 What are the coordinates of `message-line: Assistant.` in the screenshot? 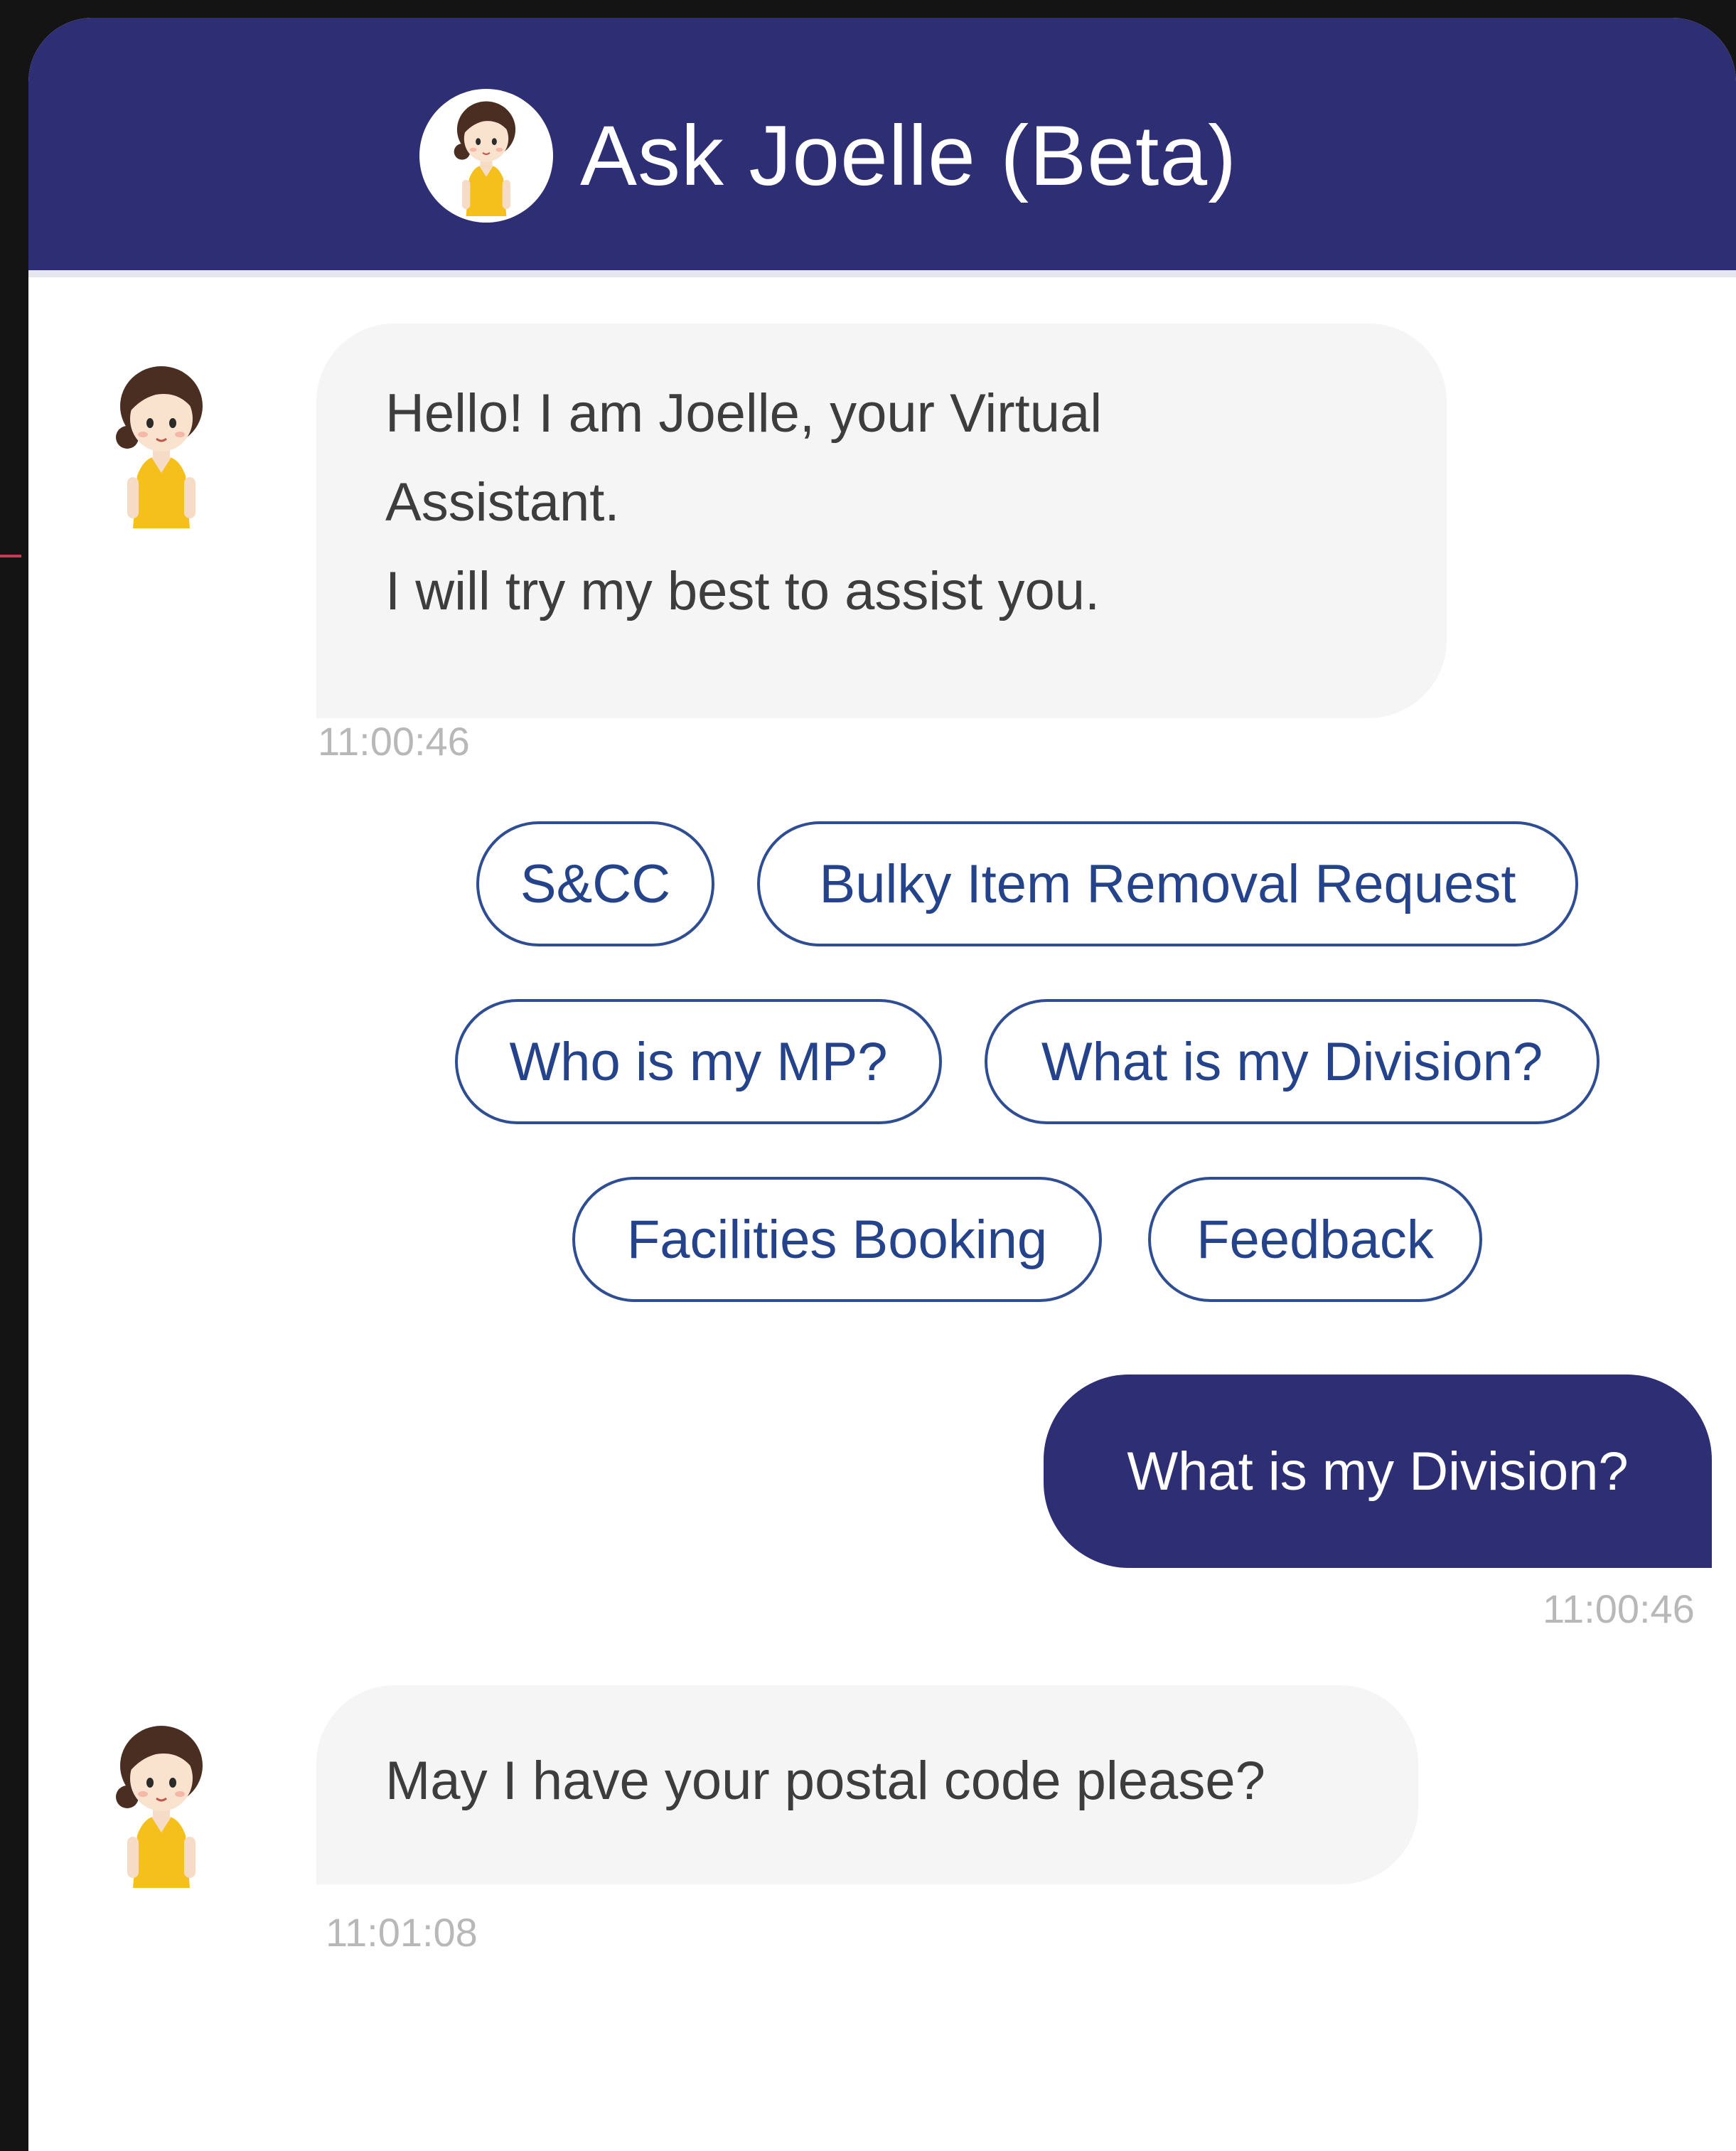 It's located at (502, 502).